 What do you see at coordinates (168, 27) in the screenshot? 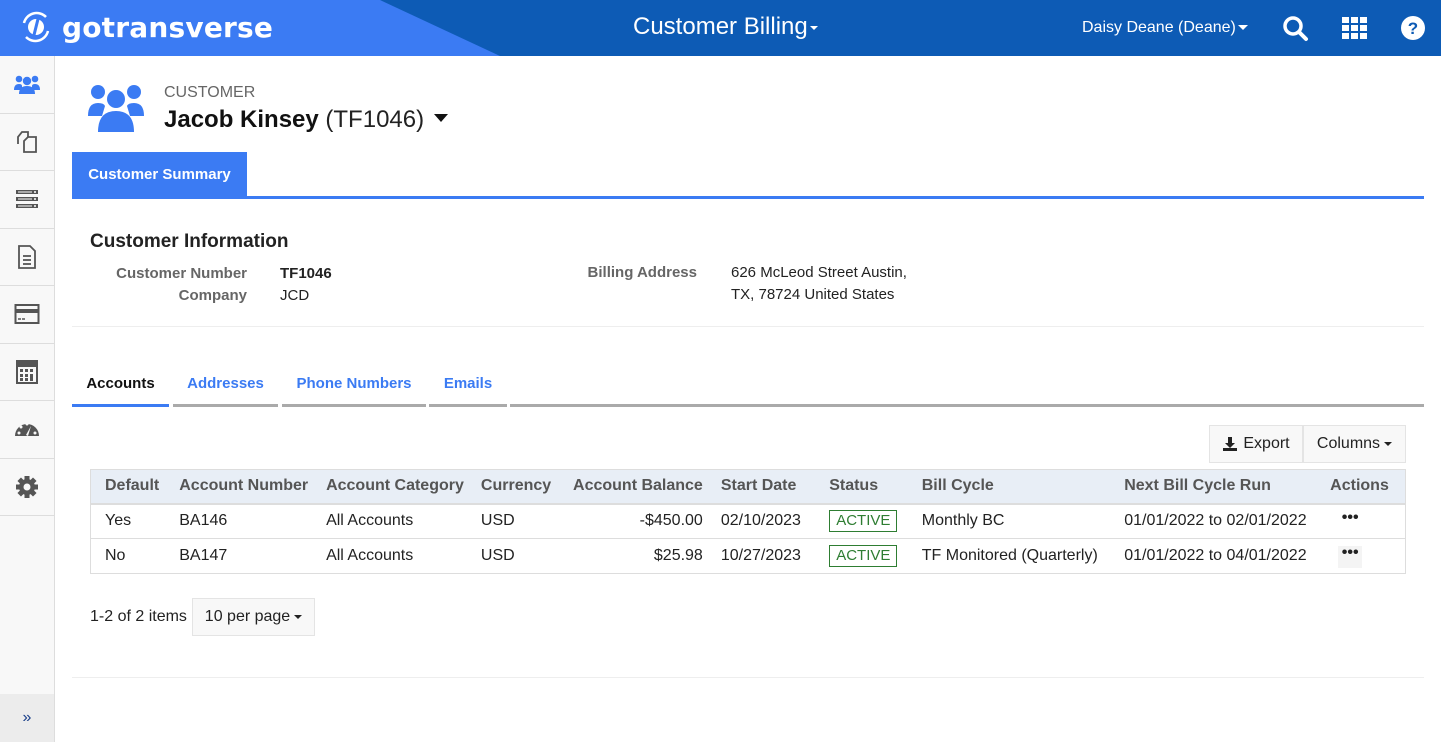
I see `brand-name: gotransverse` at bounding box center [168, 27].